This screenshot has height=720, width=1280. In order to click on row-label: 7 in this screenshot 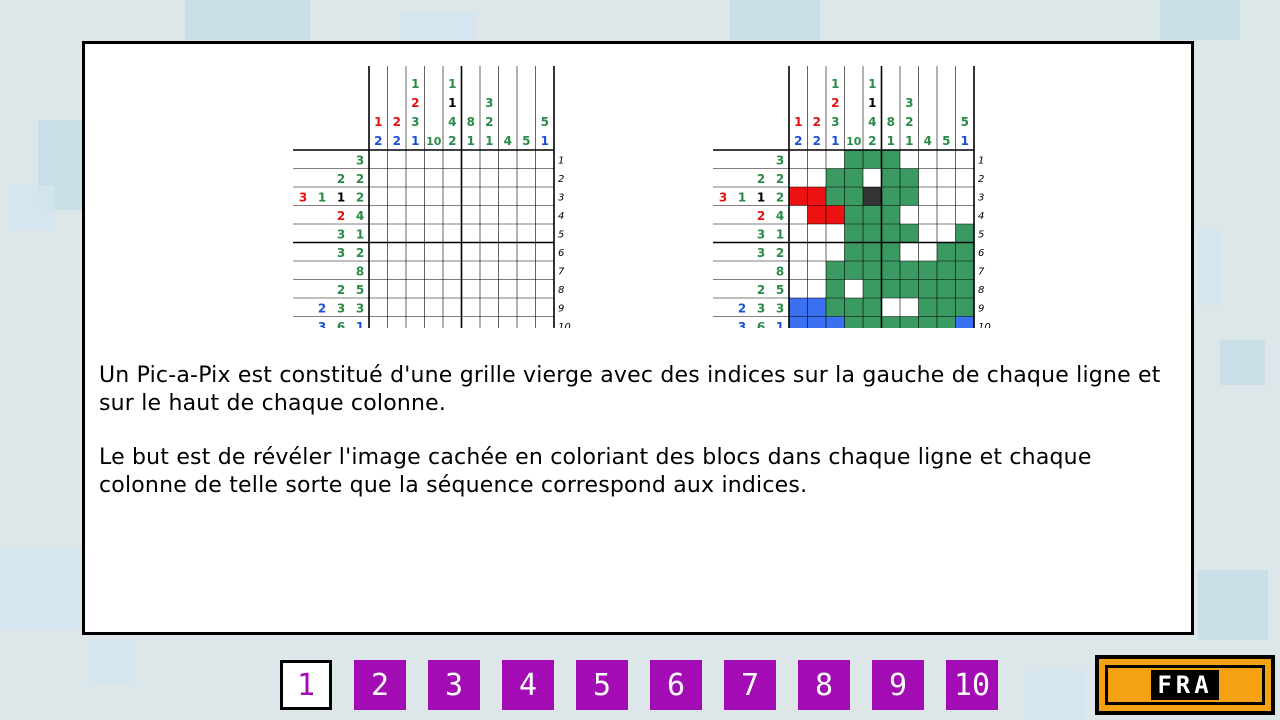, I will do `click(981, 272)`.